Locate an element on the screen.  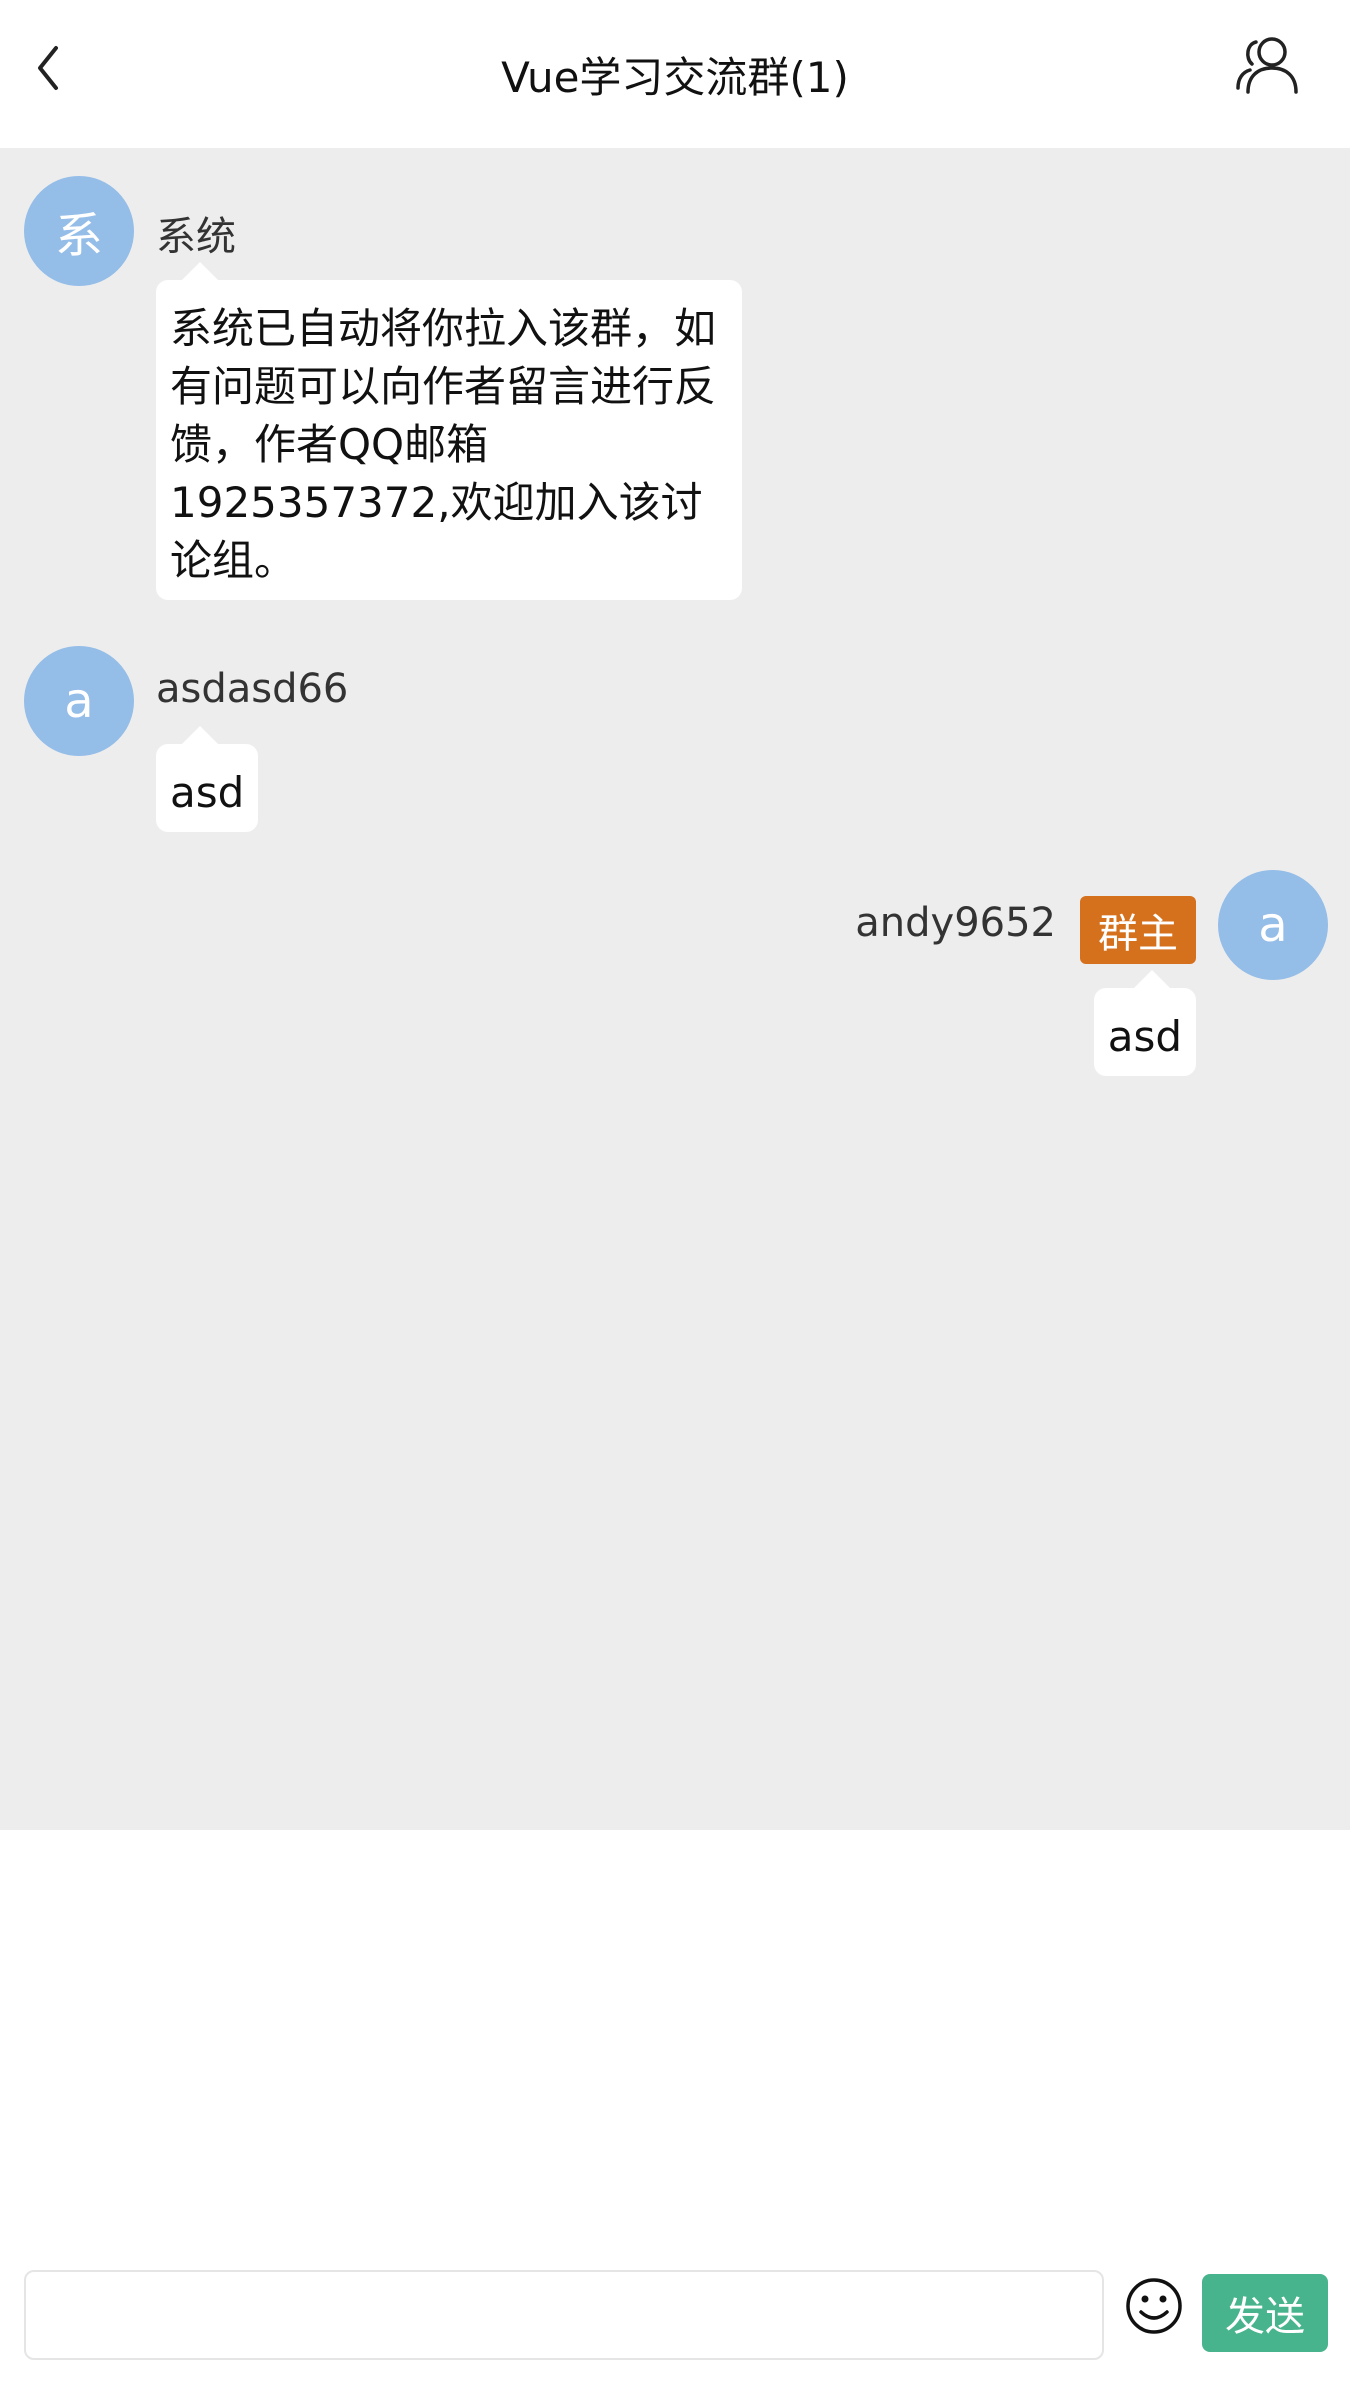
smiley-icon is located at coordinates (1154, 2306).